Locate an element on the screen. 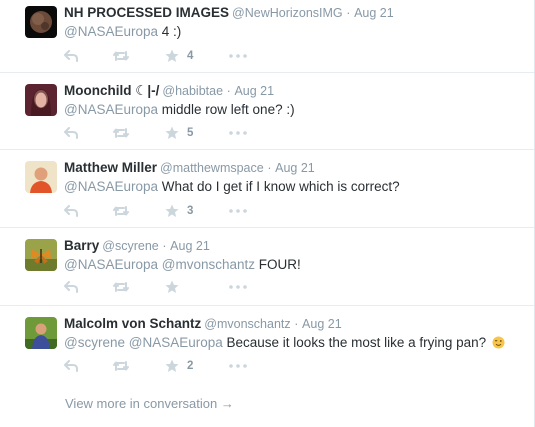  favorite-count: 4 is located at coordinates (190, 56).